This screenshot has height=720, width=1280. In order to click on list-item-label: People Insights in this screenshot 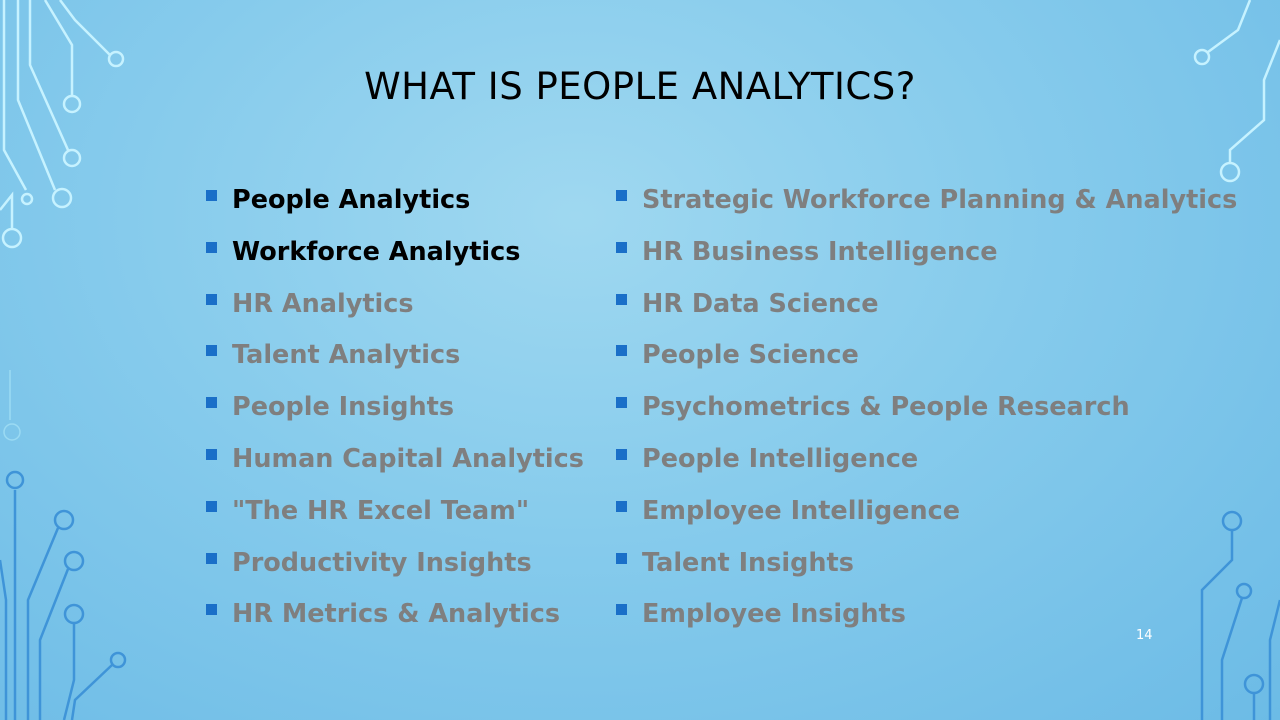, I will do `click(343, 407)`.